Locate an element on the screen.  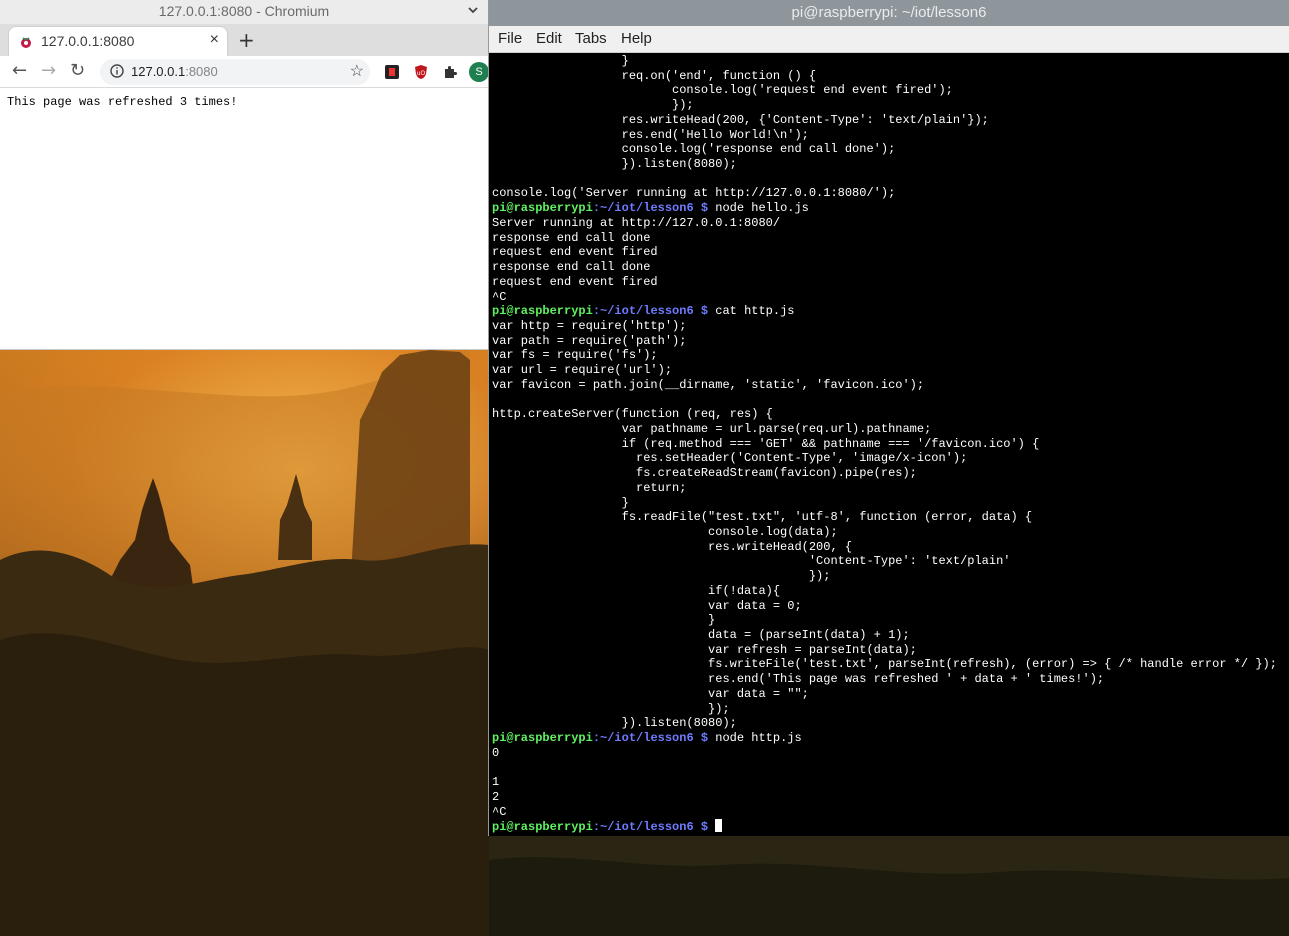
terminal-line-text is located at coordinates (711, 827).